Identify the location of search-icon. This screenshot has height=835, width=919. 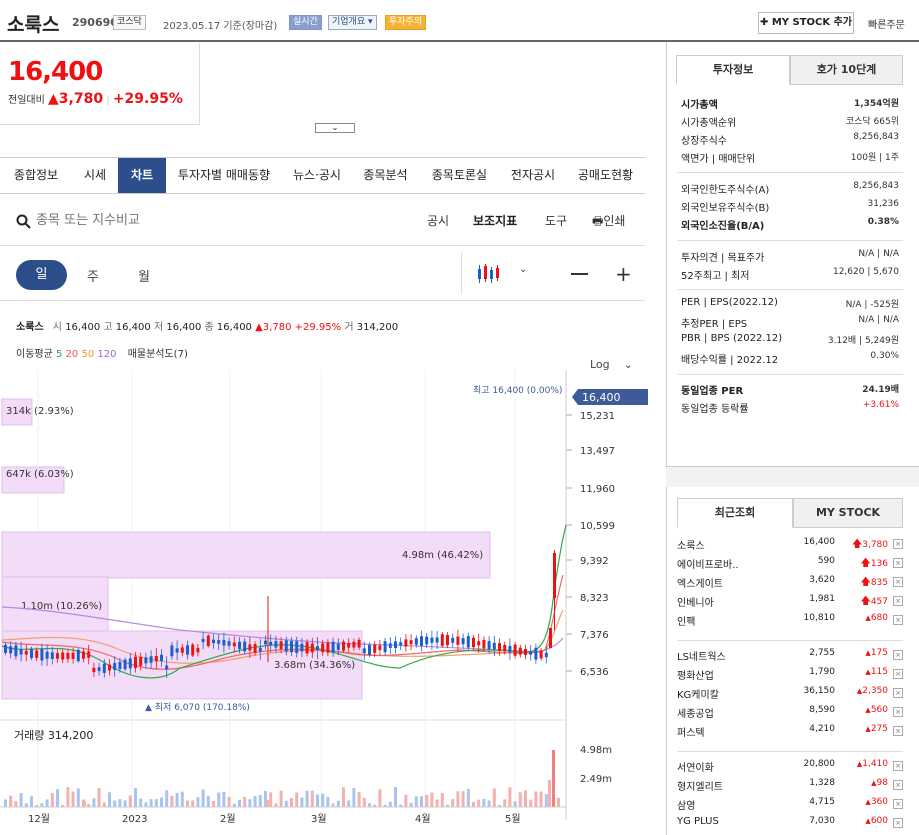
(23, 221).